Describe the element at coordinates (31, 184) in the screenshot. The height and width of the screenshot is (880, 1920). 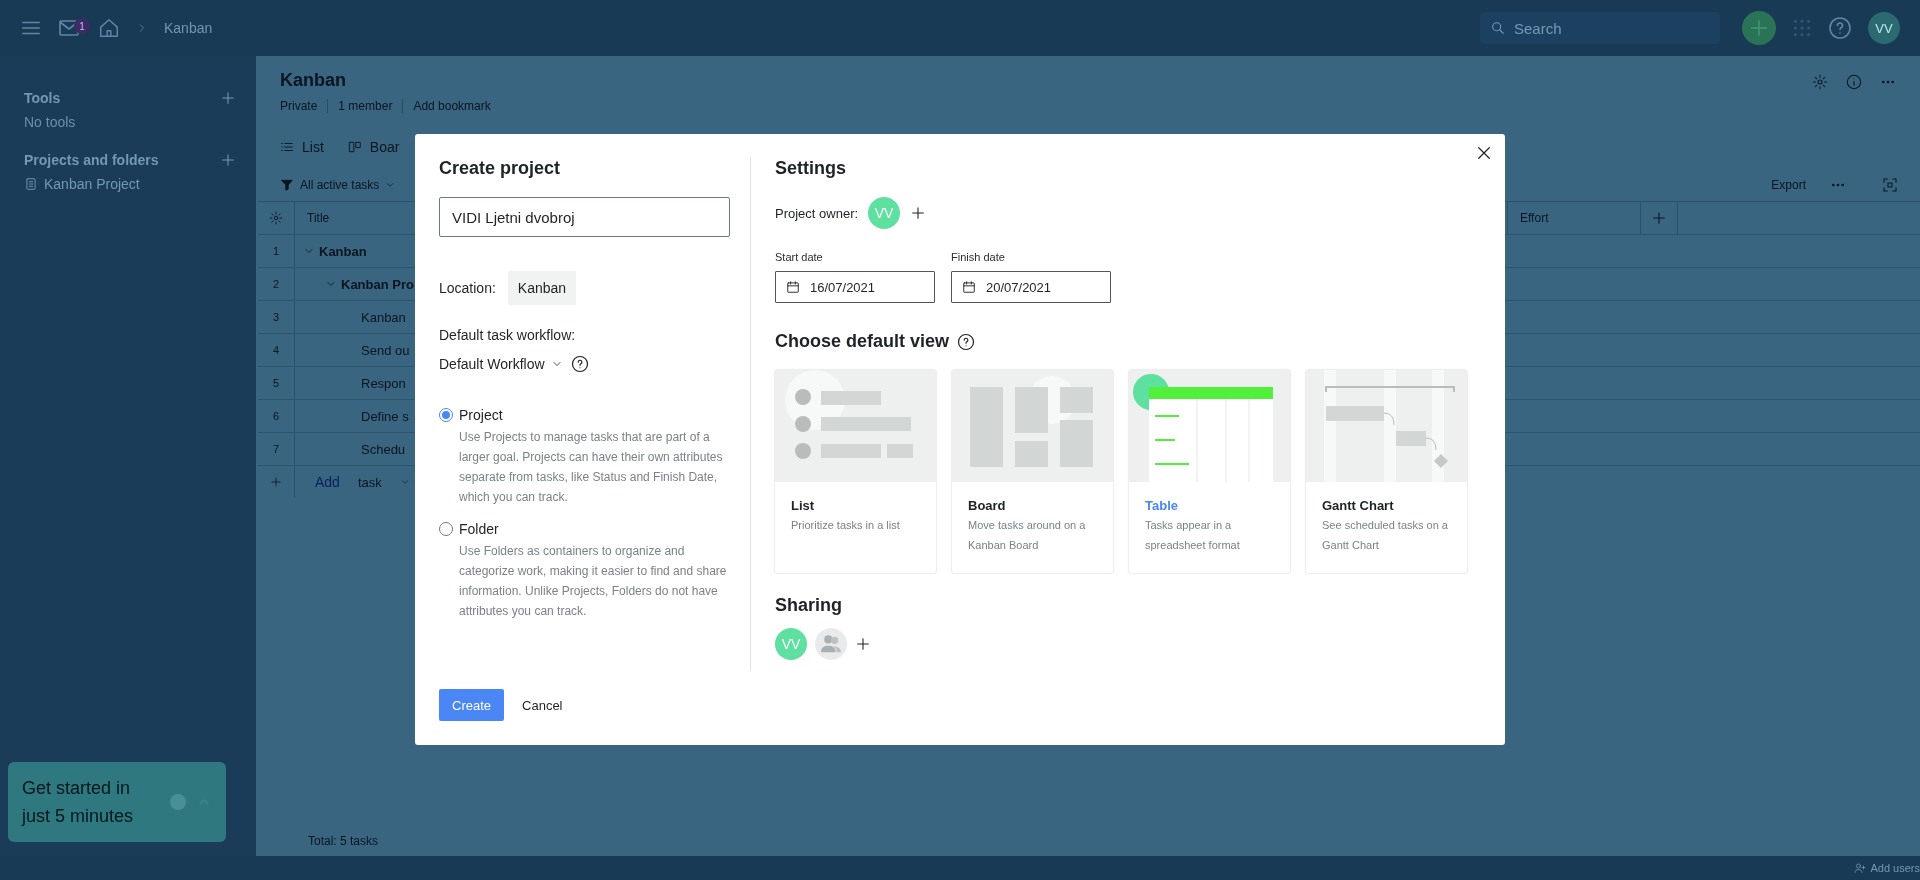
I see `document-icon` at that location.